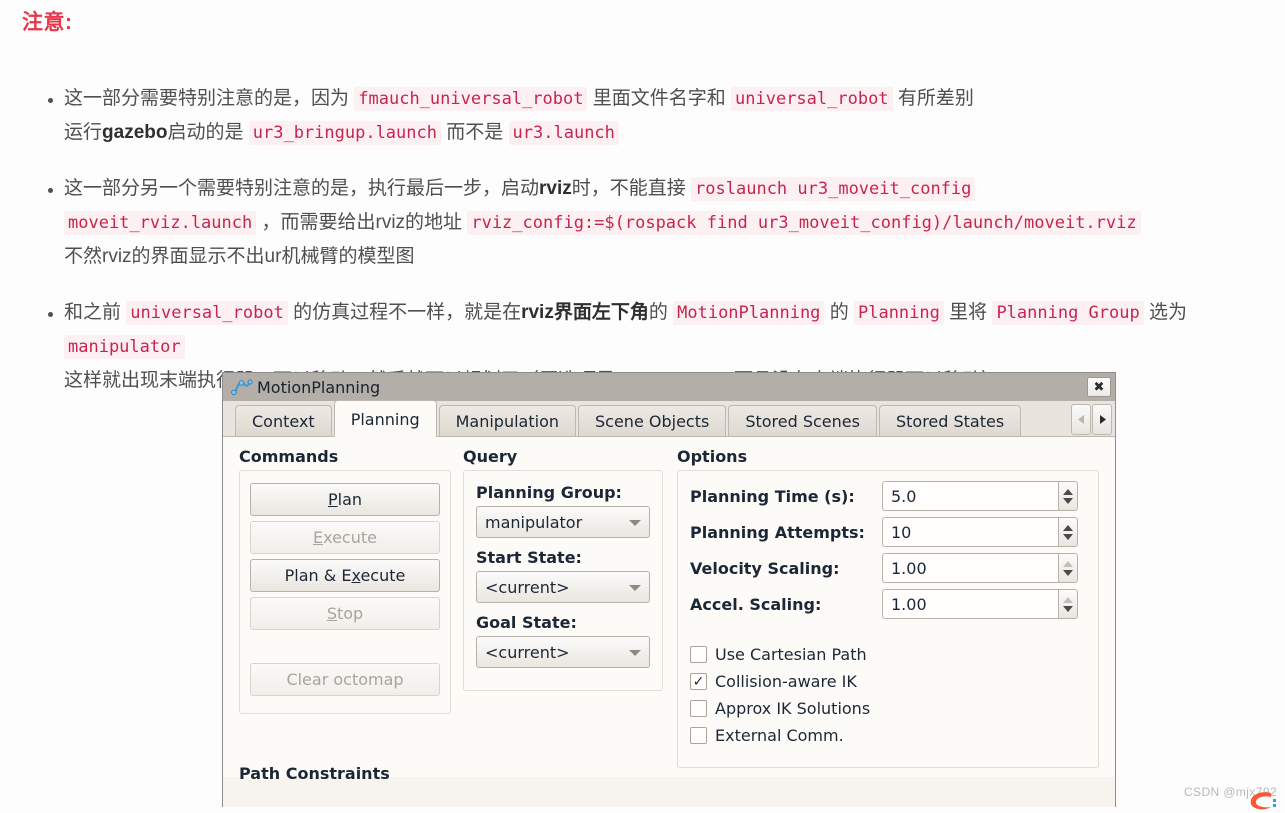 The height and width of the screenshot is (813, 1285). I want to click on text-run: 里将, so click(968, 312).